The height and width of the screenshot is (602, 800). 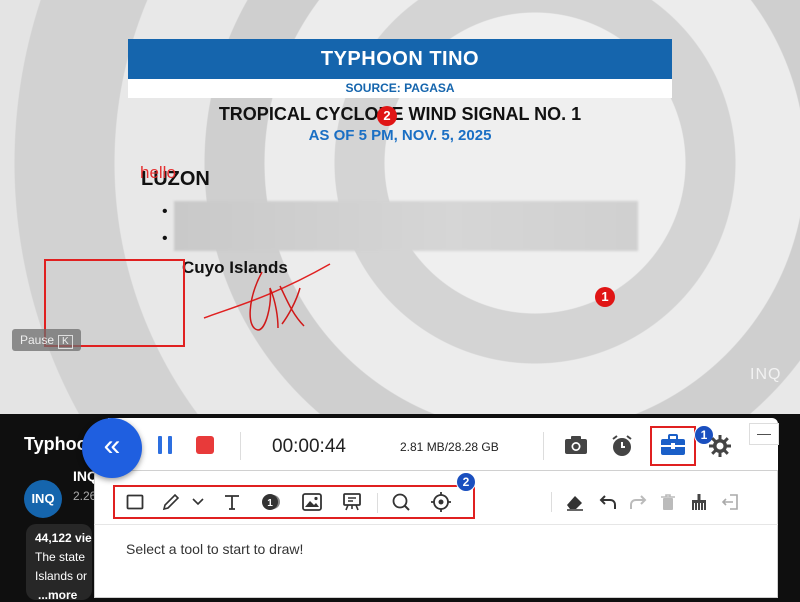 I want to click on undo-icon, so click(x=607, y=502).